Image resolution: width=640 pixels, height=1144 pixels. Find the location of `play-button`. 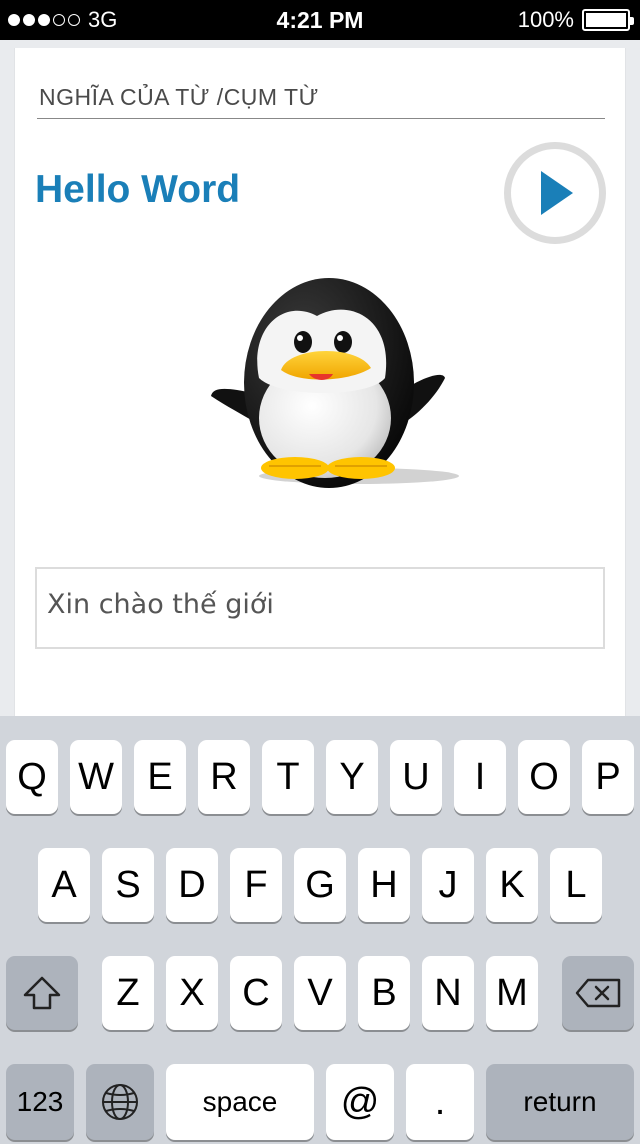

play-button is located at coordinates (555, 193).